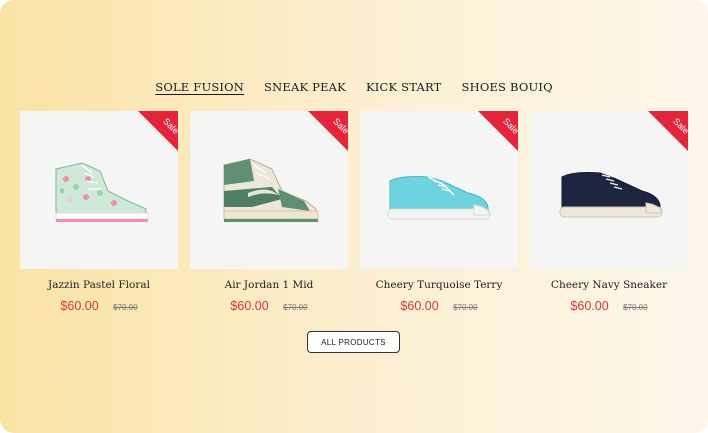 The image size is (708, 433). I want to click on tab-kick-start: KICK START, so click(404, 88).